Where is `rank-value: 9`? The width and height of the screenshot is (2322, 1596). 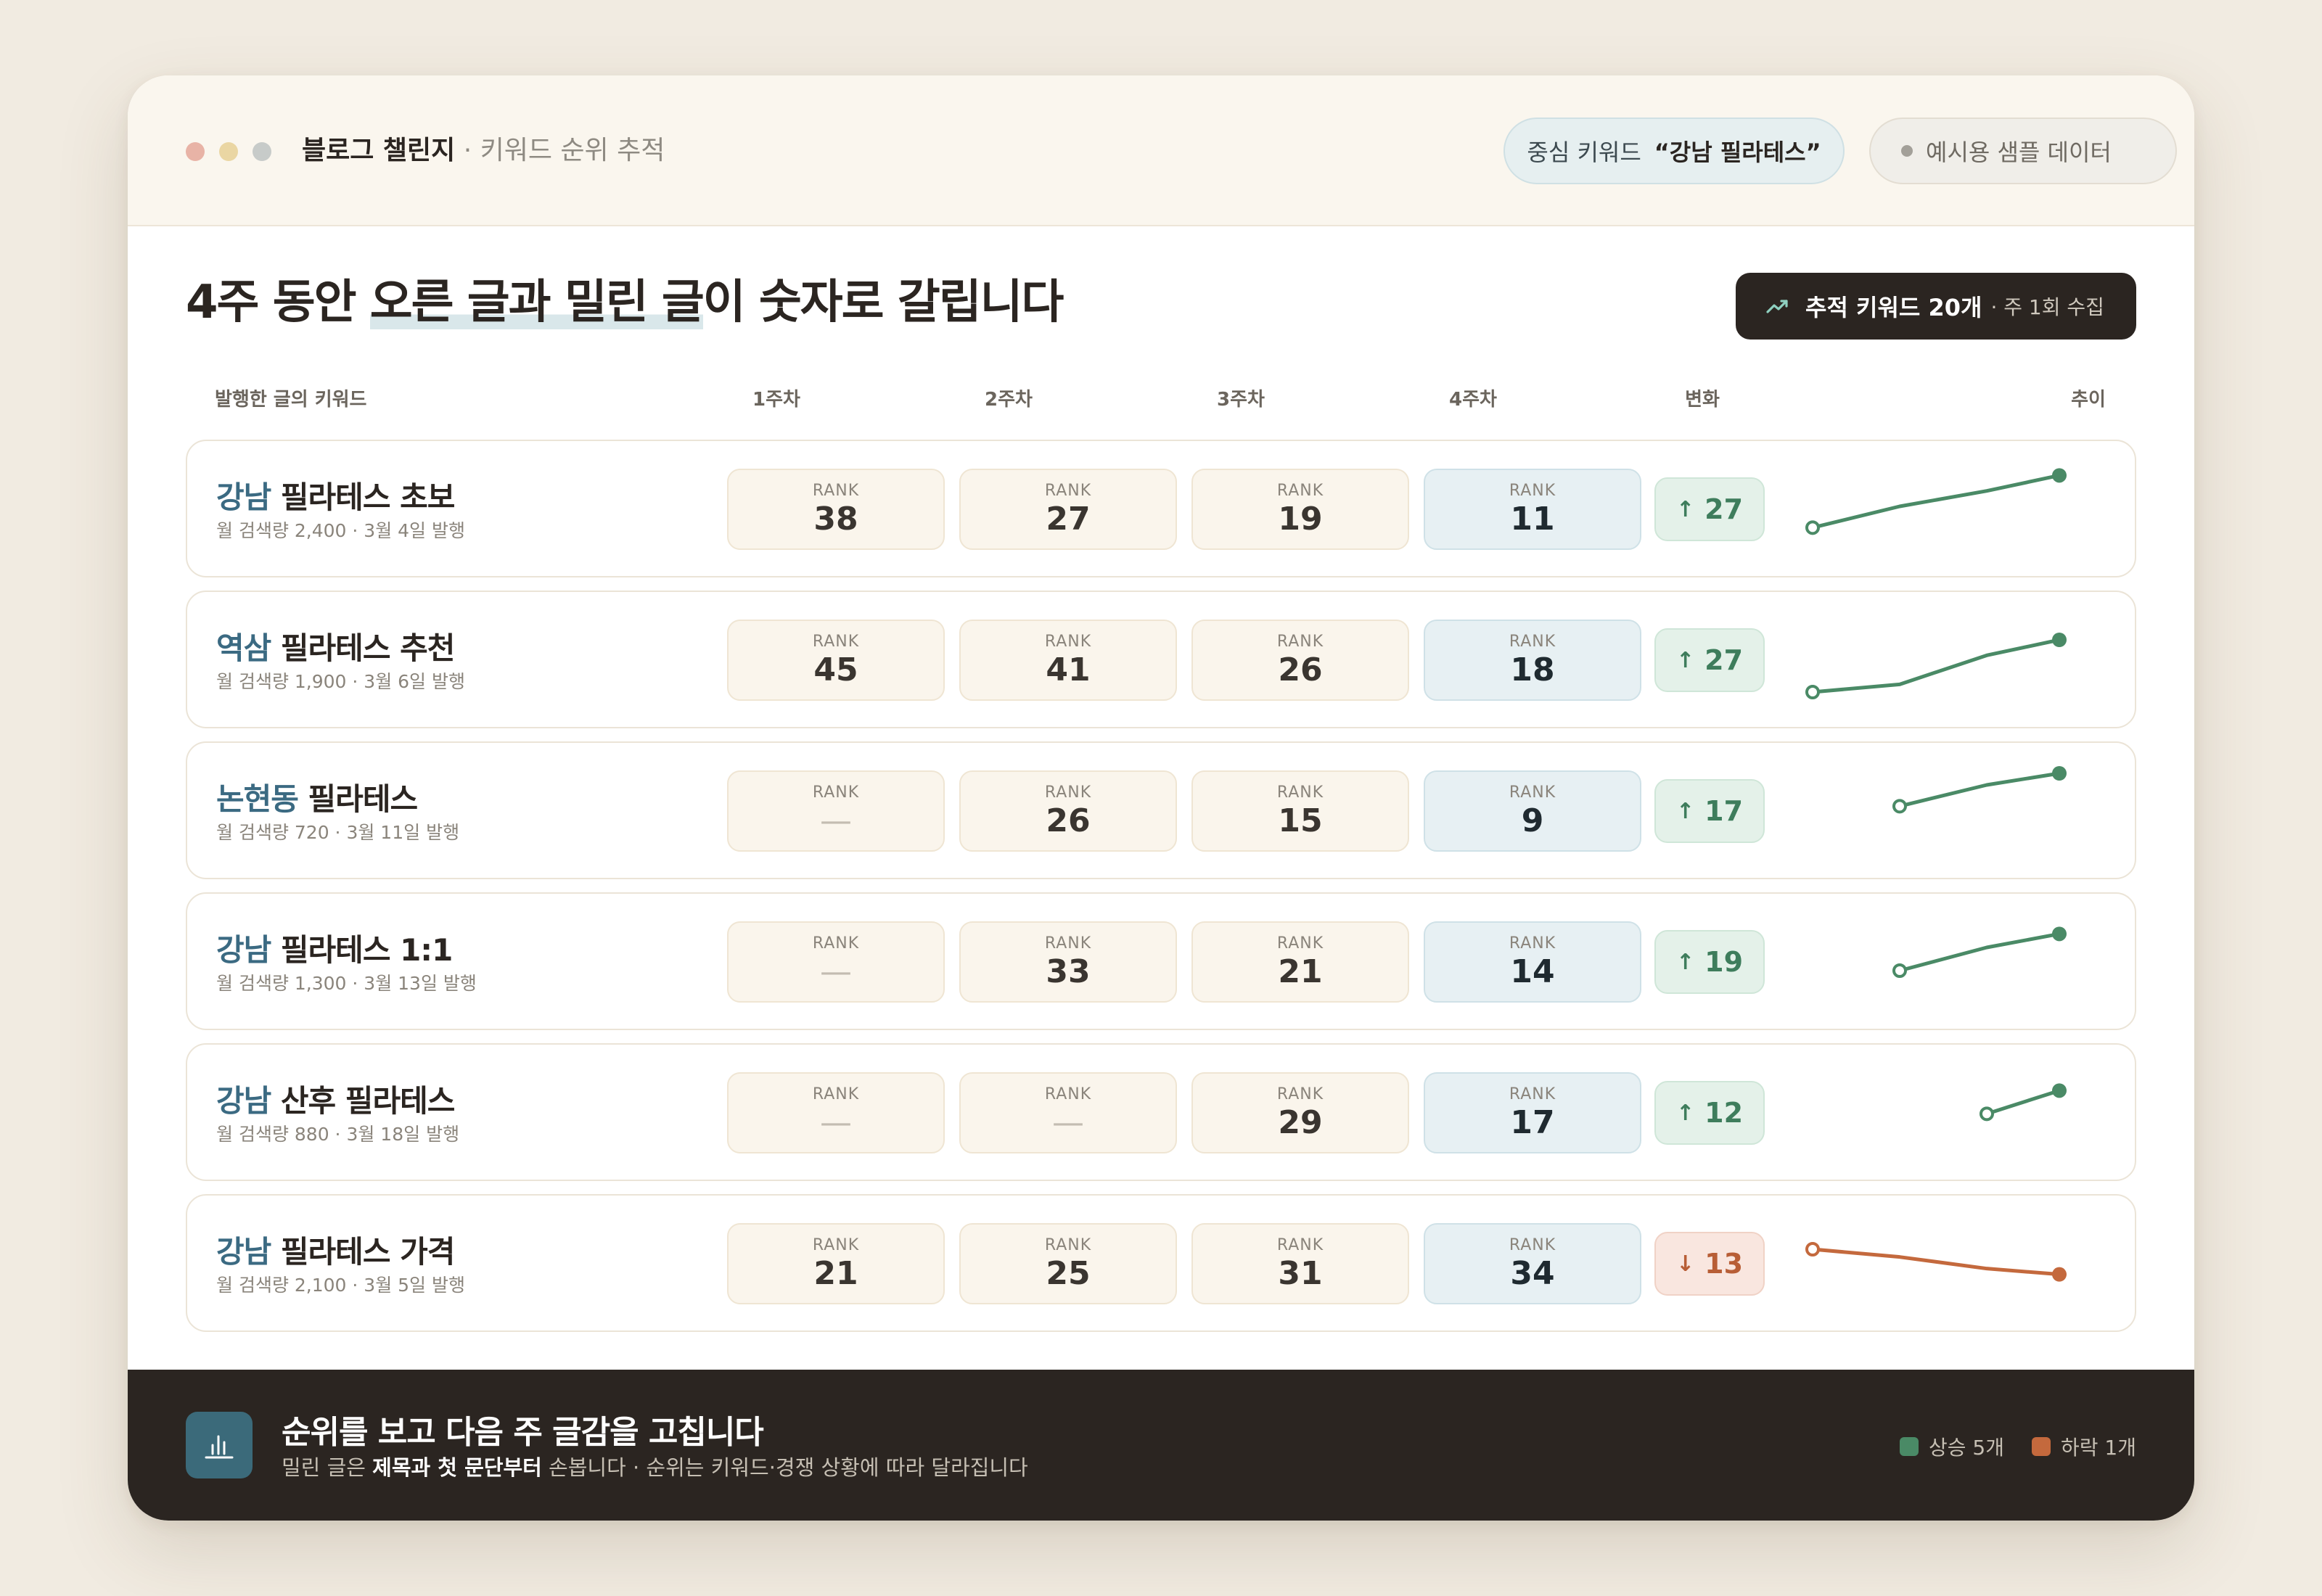 rank-value: 9 is located at coordinates (1532, 820).